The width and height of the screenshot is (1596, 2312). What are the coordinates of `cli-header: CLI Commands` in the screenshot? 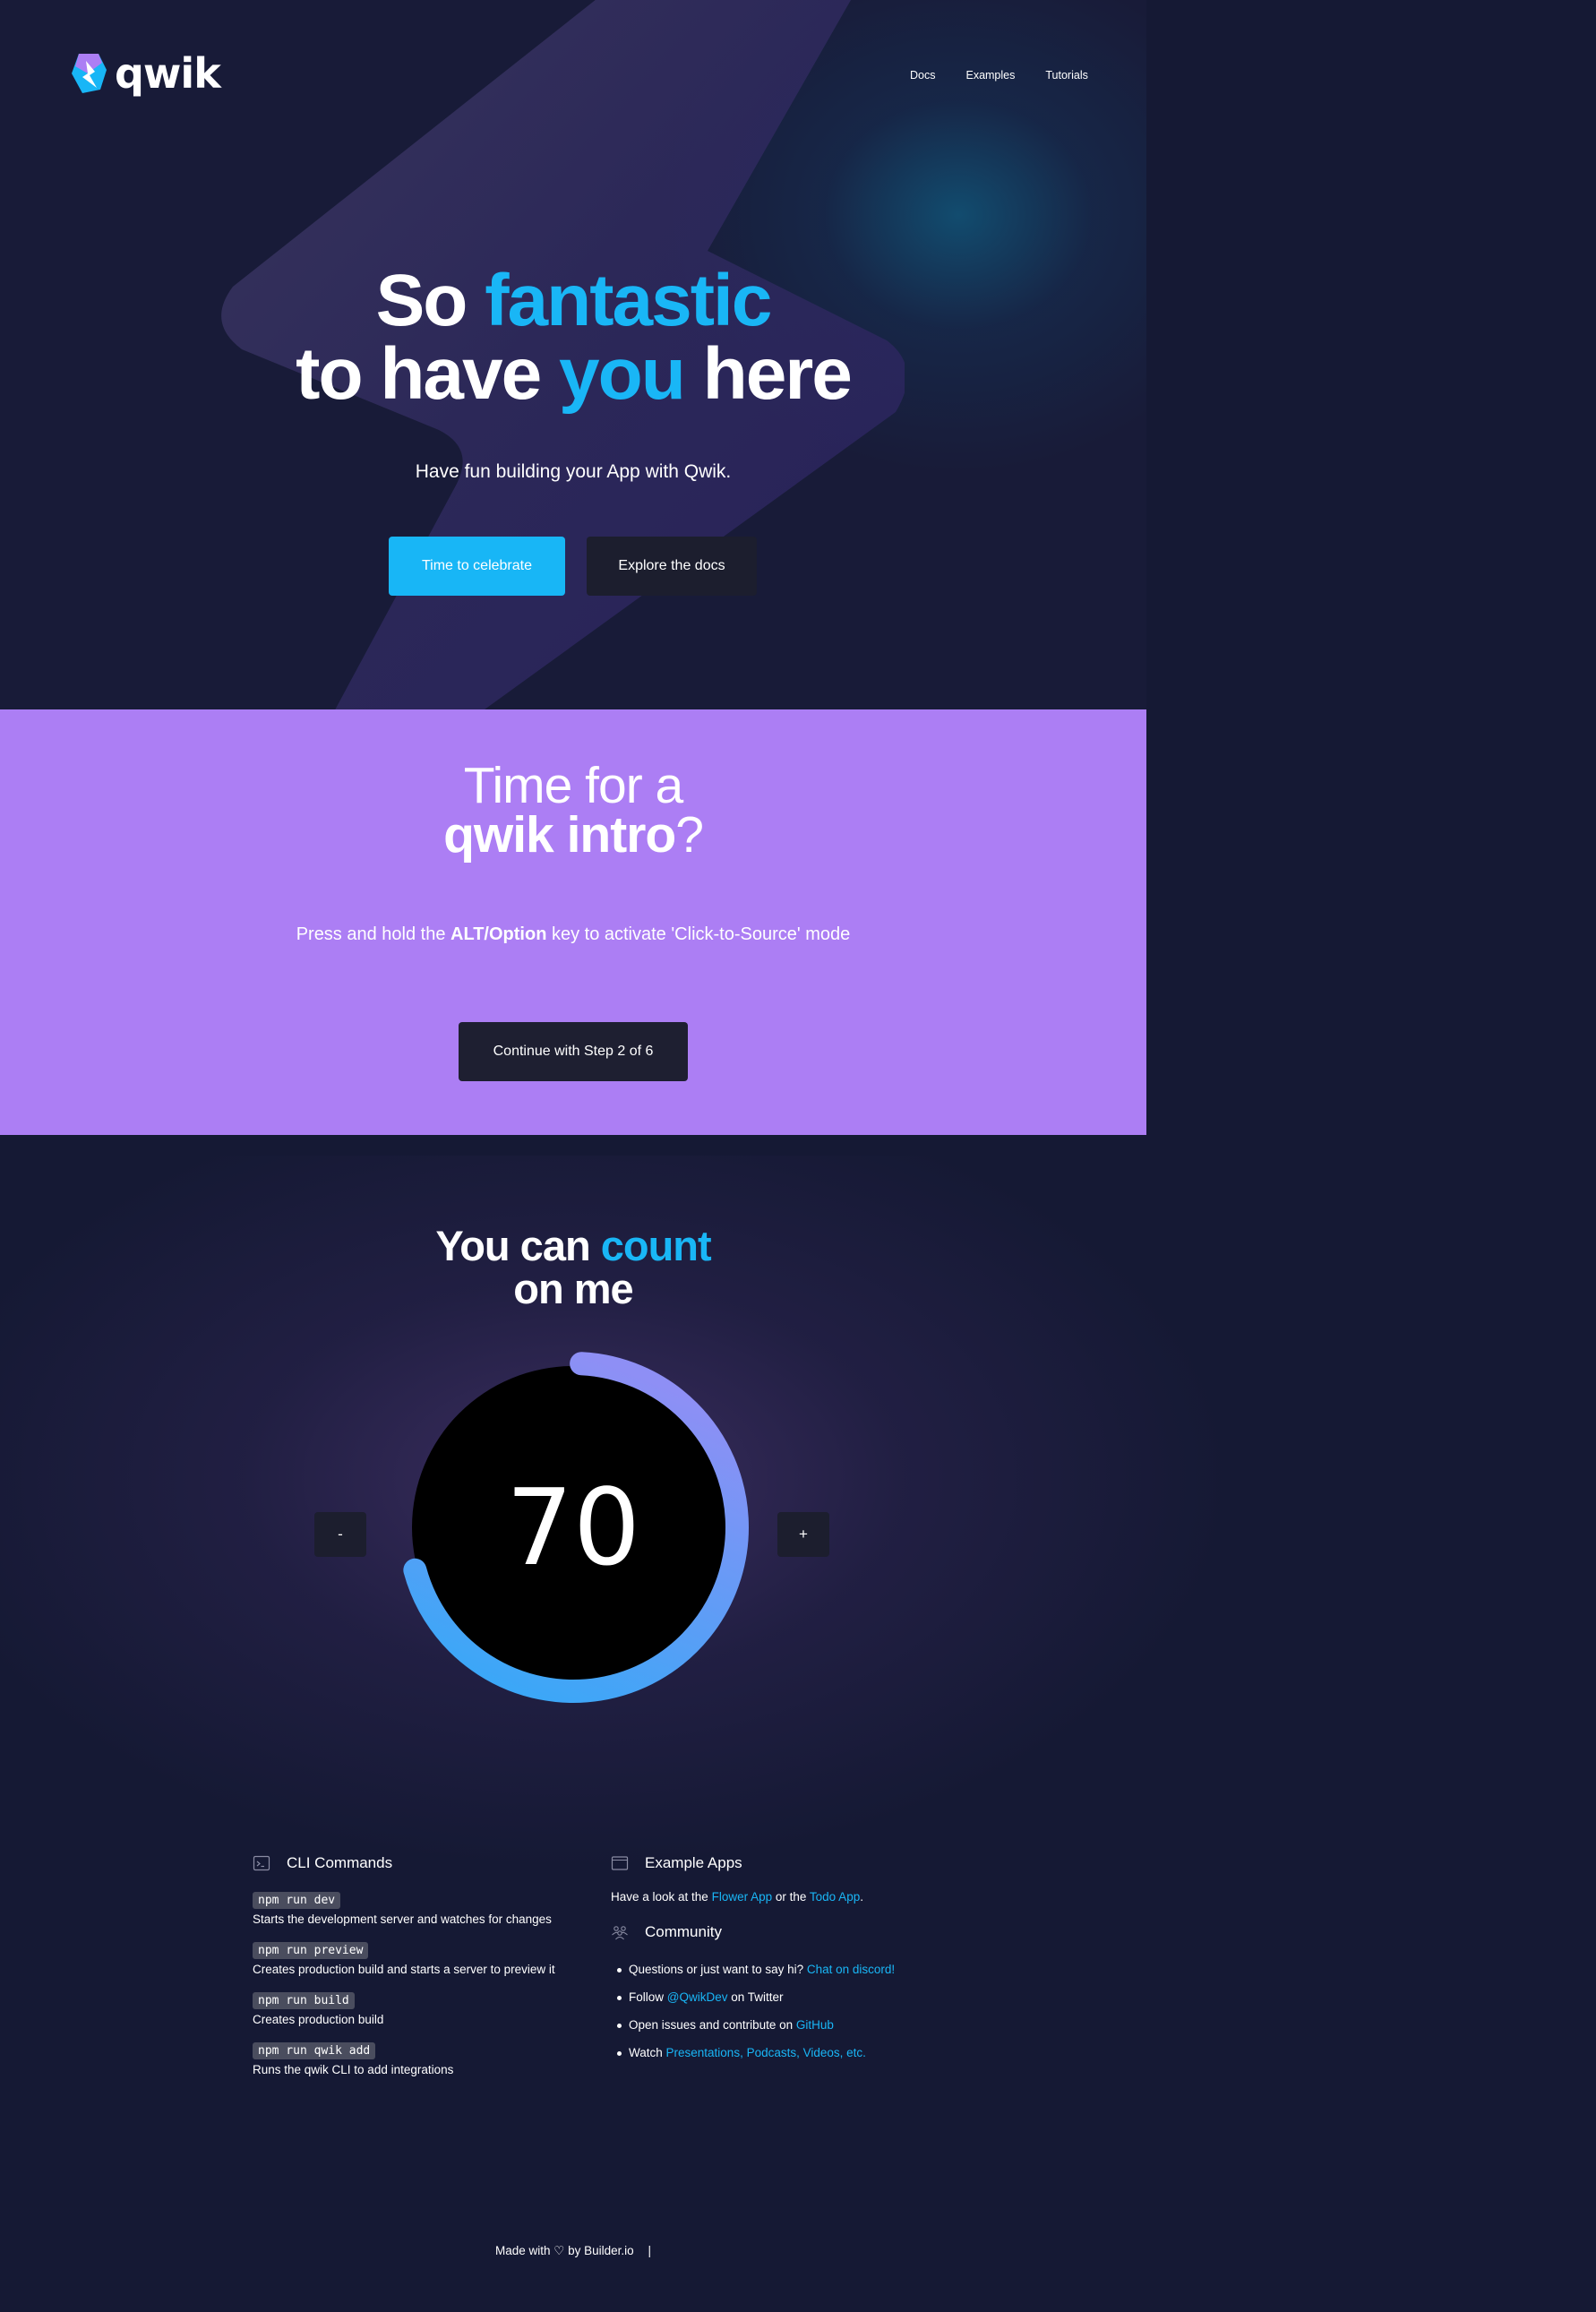 It's located at (423, 1863).